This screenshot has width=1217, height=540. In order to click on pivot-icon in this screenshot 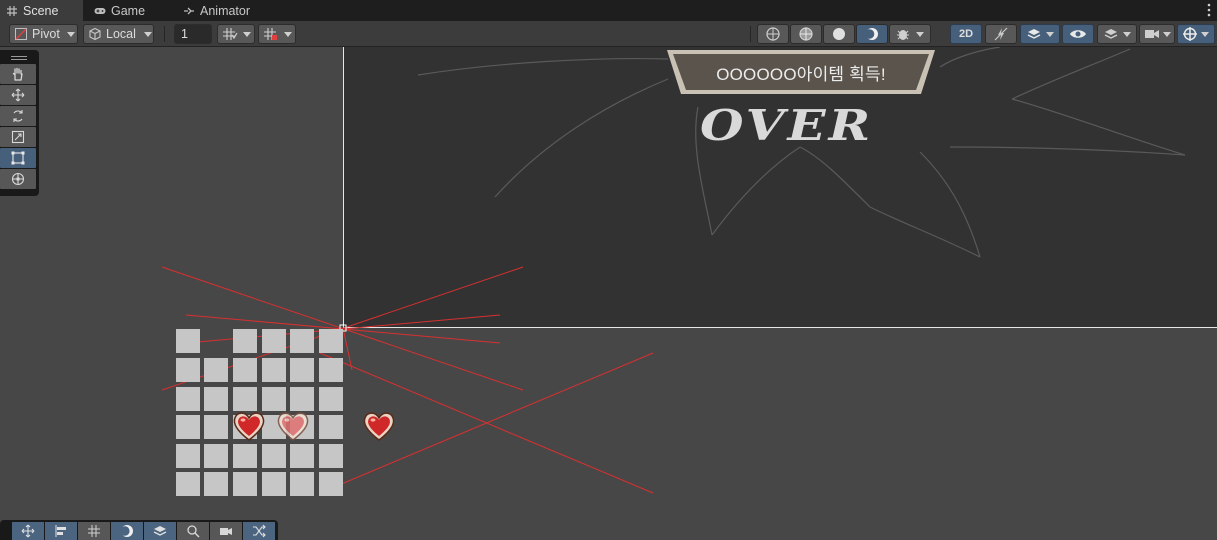, I will do `click(21, 34)`.